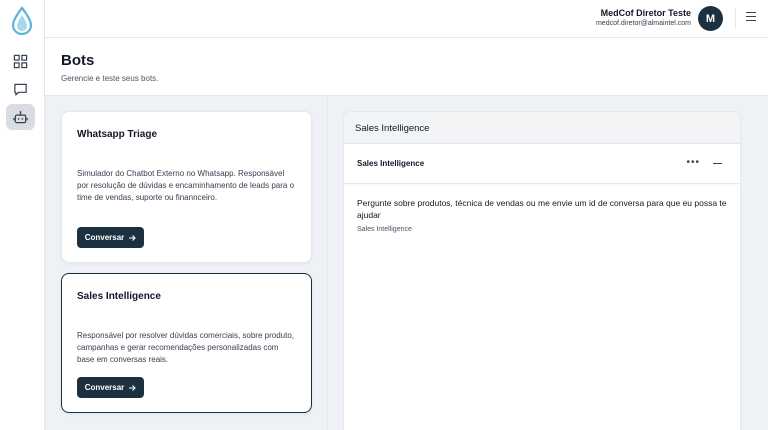  What do you see at coordinates (717, 164) in the screenshot?
I see `minimize-icon` at bounding box center [717, 164].